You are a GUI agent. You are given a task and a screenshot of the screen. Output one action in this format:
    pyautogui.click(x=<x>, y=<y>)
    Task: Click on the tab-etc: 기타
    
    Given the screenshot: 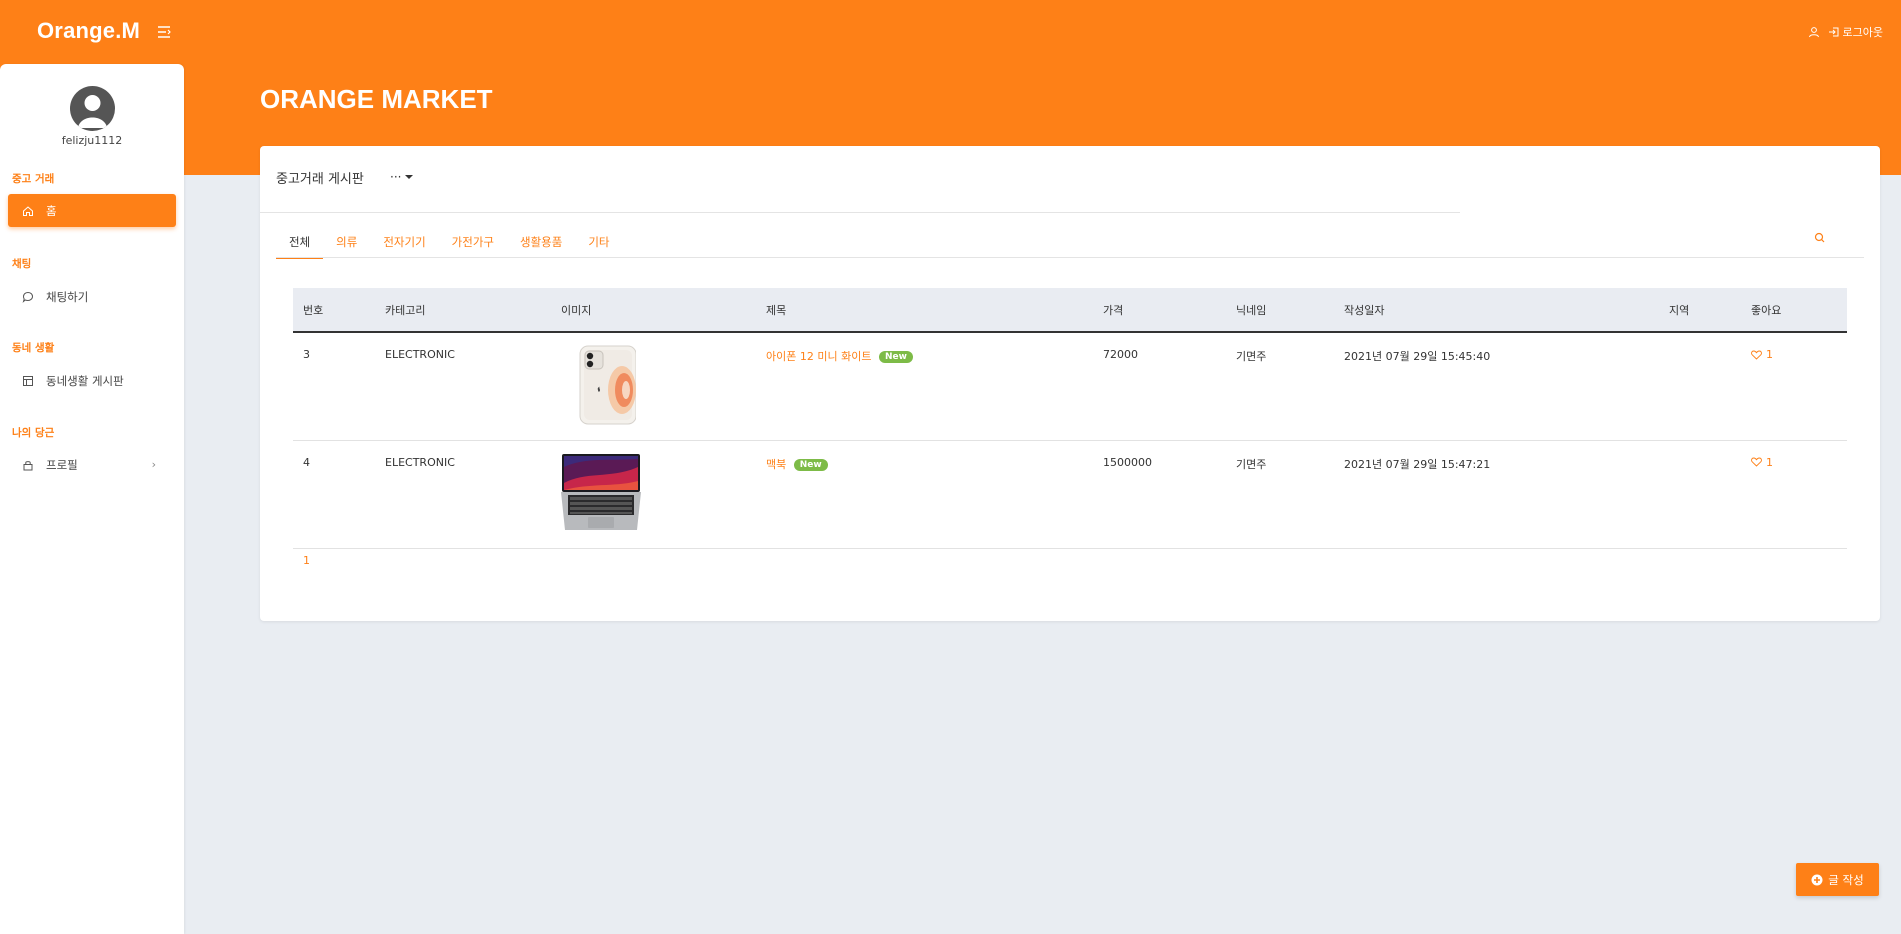 What is the action you would take?
    pyautogui.click(x=598, y=245)
    